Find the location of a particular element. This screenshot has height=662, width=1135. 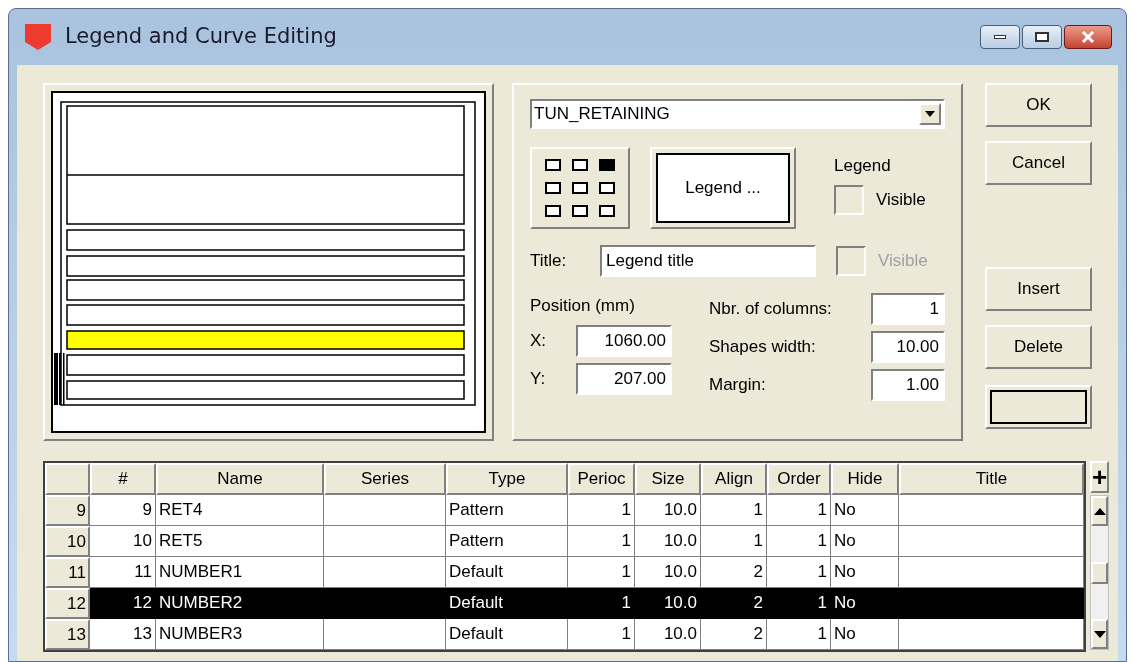

close-icon is located at coordinates (1088, 37).